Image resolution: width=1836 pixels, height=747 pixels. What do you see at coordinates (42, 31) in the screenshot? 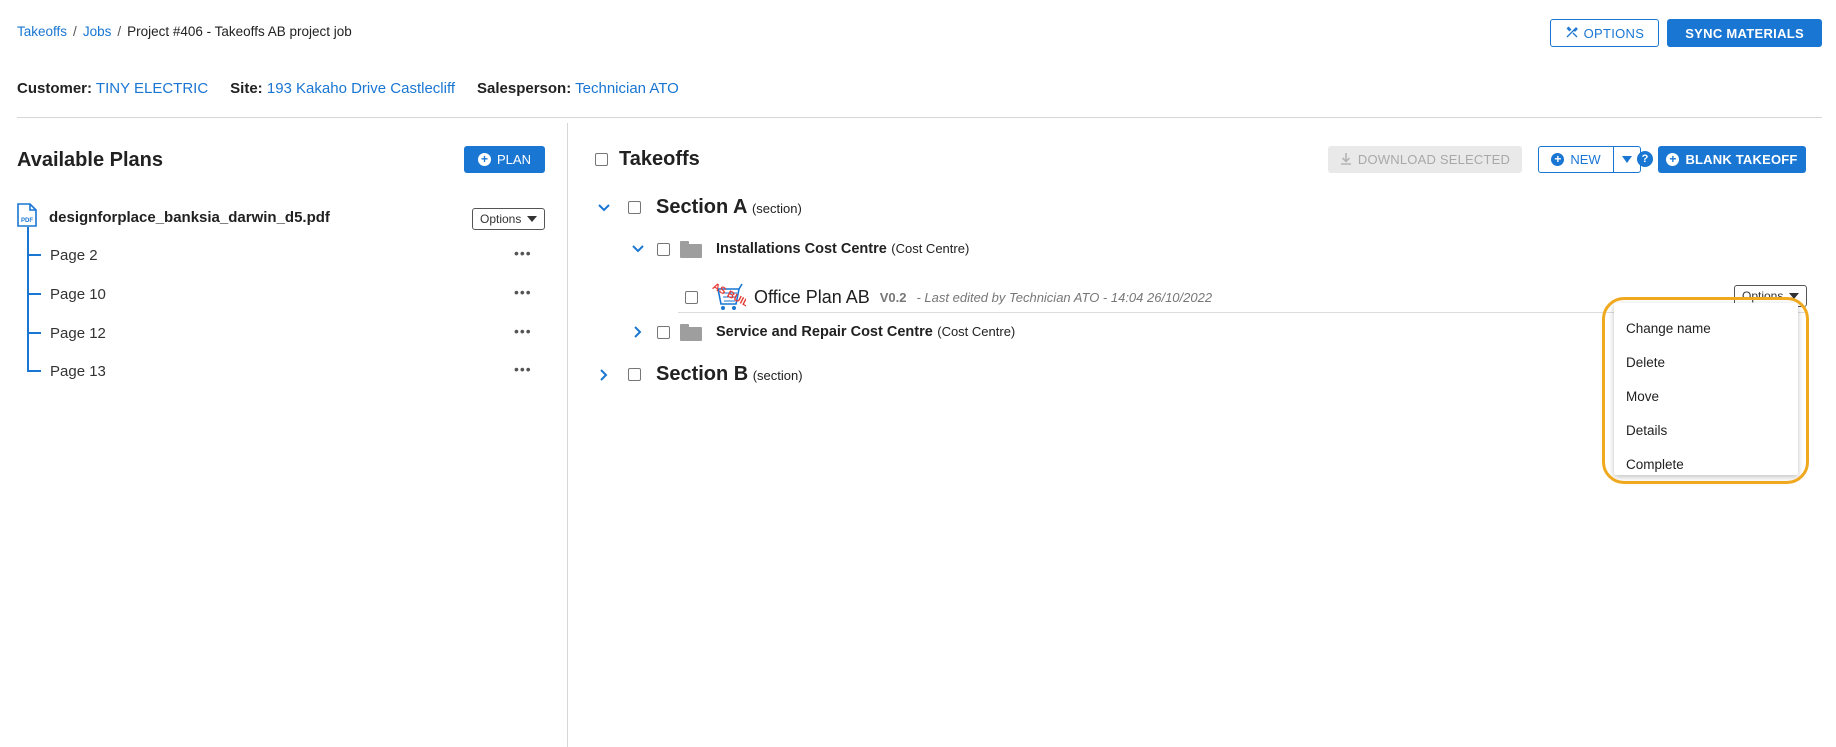
I see `breadcrumb-takeoffs-link: Takeoffs` at bounding box center [42, 31].